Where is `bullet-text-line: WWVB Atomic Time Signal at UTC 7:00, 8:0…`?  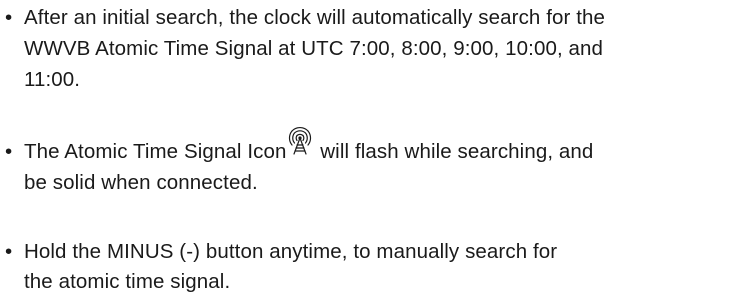 bullet-text-line: WWVB Atomic Time Signal at UTC 7:00, 8:0… is located at coordinates (314, 48).